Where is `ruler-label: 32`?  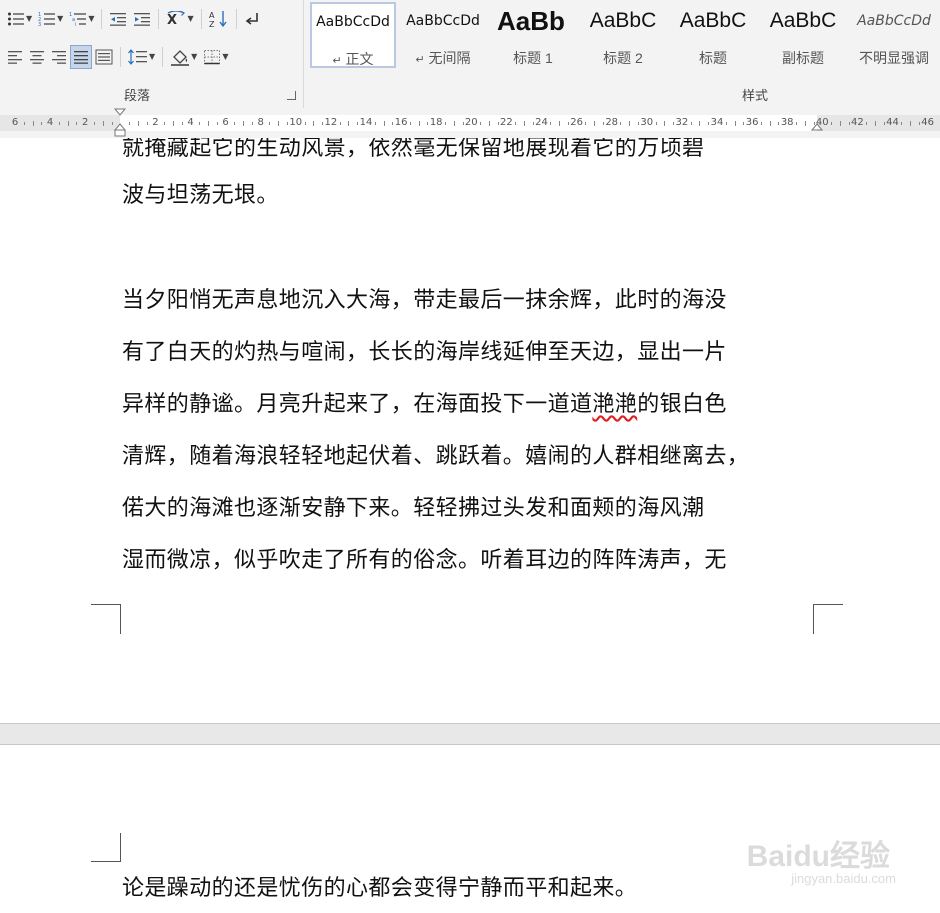
ruler-label: 32 is located at coordinates (682, 122).